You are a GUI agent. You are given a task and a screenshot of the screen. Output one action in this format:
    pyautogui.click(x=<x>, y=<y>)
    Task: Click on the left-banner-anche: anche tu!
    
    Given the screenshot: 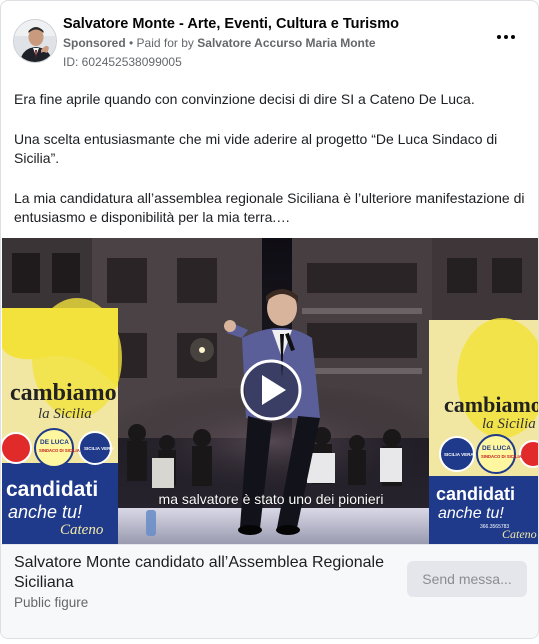 What is the action you would take?
    pyautogui.click(x=45, y=512)
    